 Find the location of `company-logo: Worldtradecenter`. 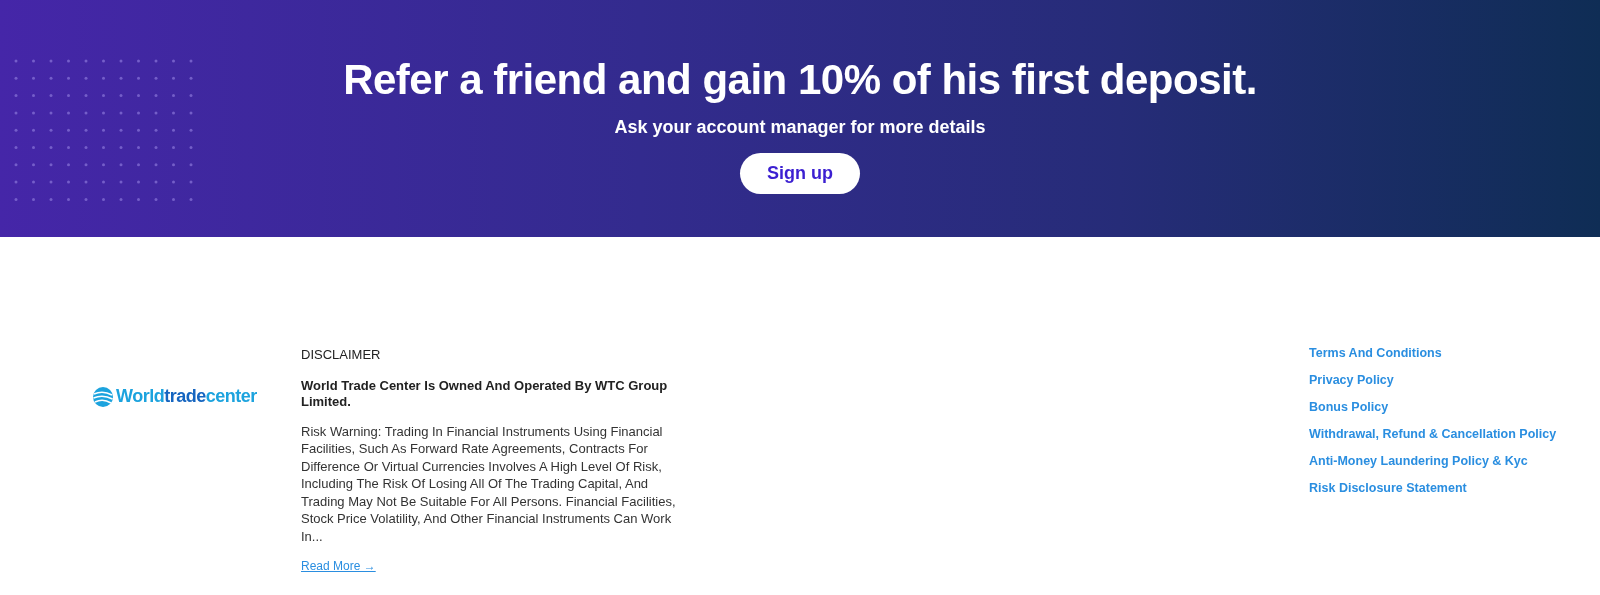

company-logo: Worldtradecenter is located at coordinates (196, 396).